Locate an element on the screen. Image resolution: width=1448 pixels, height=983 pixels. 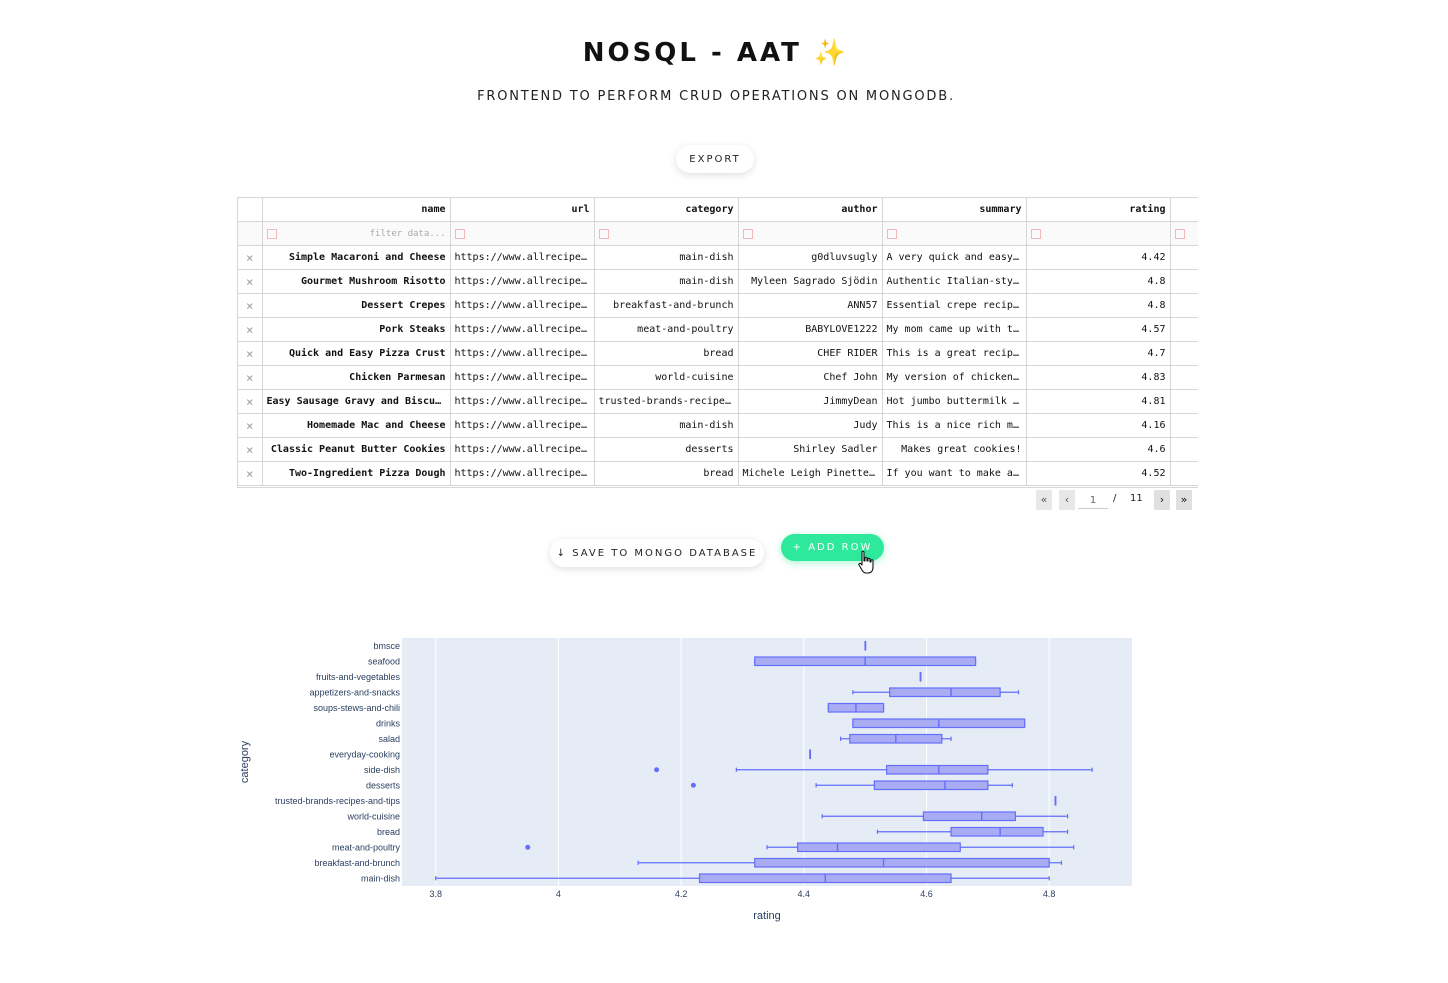
cell-name: Two-Ingredient Pizza Dough is located at coordinates (356, 473).